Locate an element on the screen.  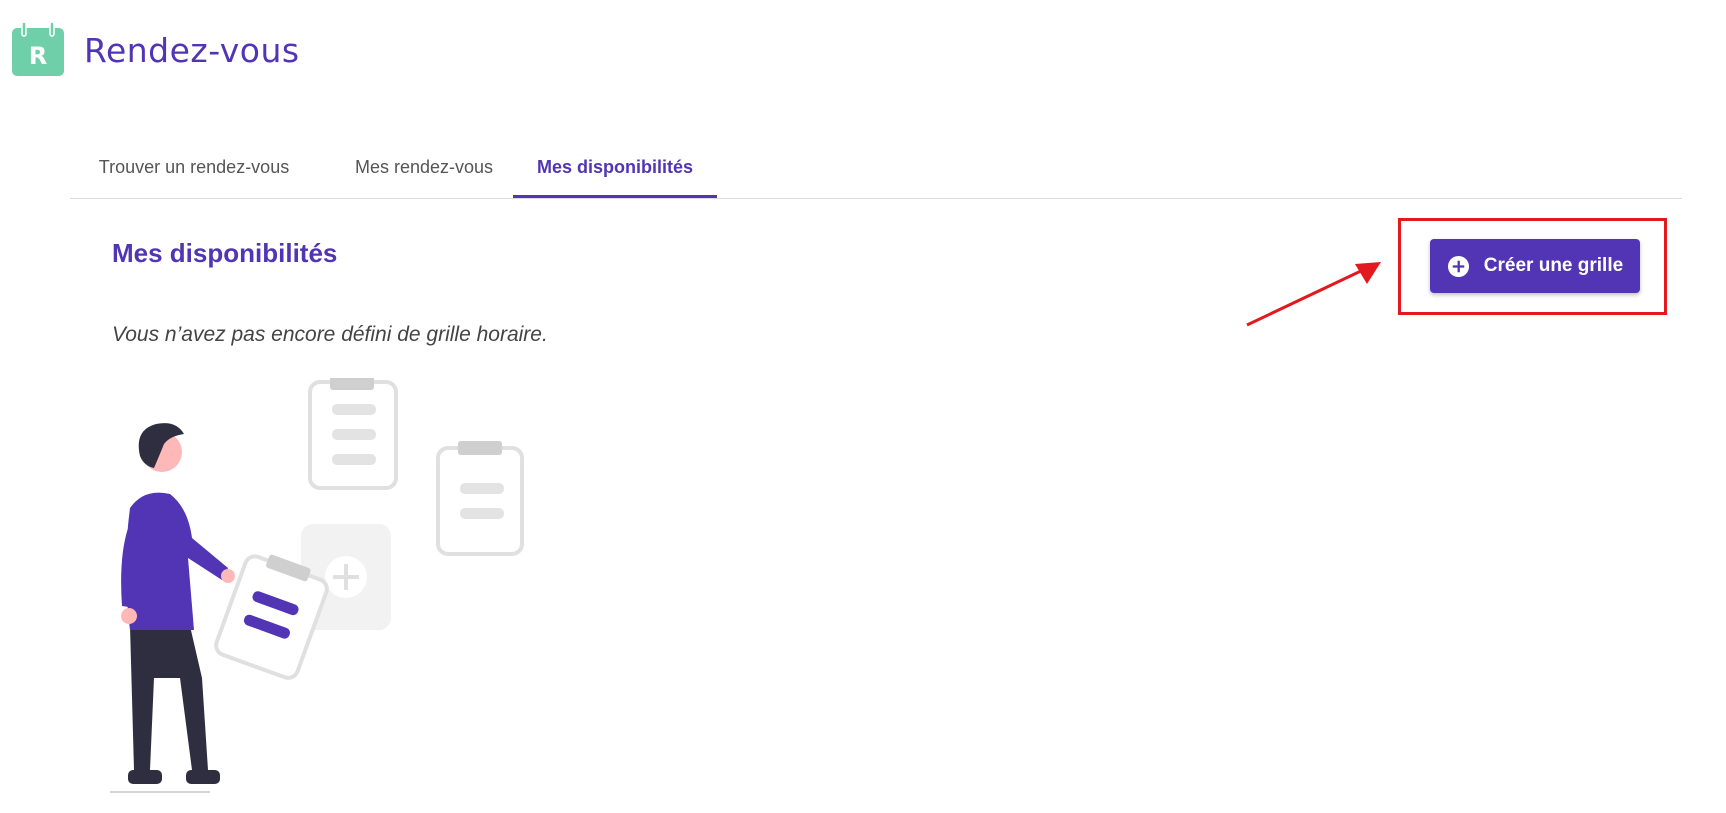
tab-mes-disponibilites: Mes disponibilités is located at coordinates (615, 167).